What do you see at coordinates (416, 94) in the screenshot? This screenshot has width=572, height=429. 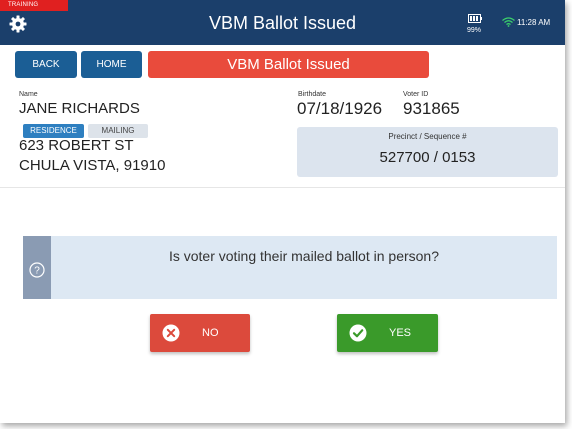 I see `voter-id-label: Voter ID` at bounding box center [416, 94].